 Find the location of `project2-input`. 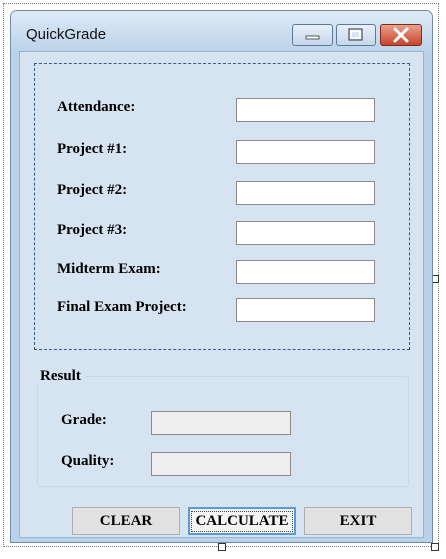

project2-input is located at coordinates (305, 193).